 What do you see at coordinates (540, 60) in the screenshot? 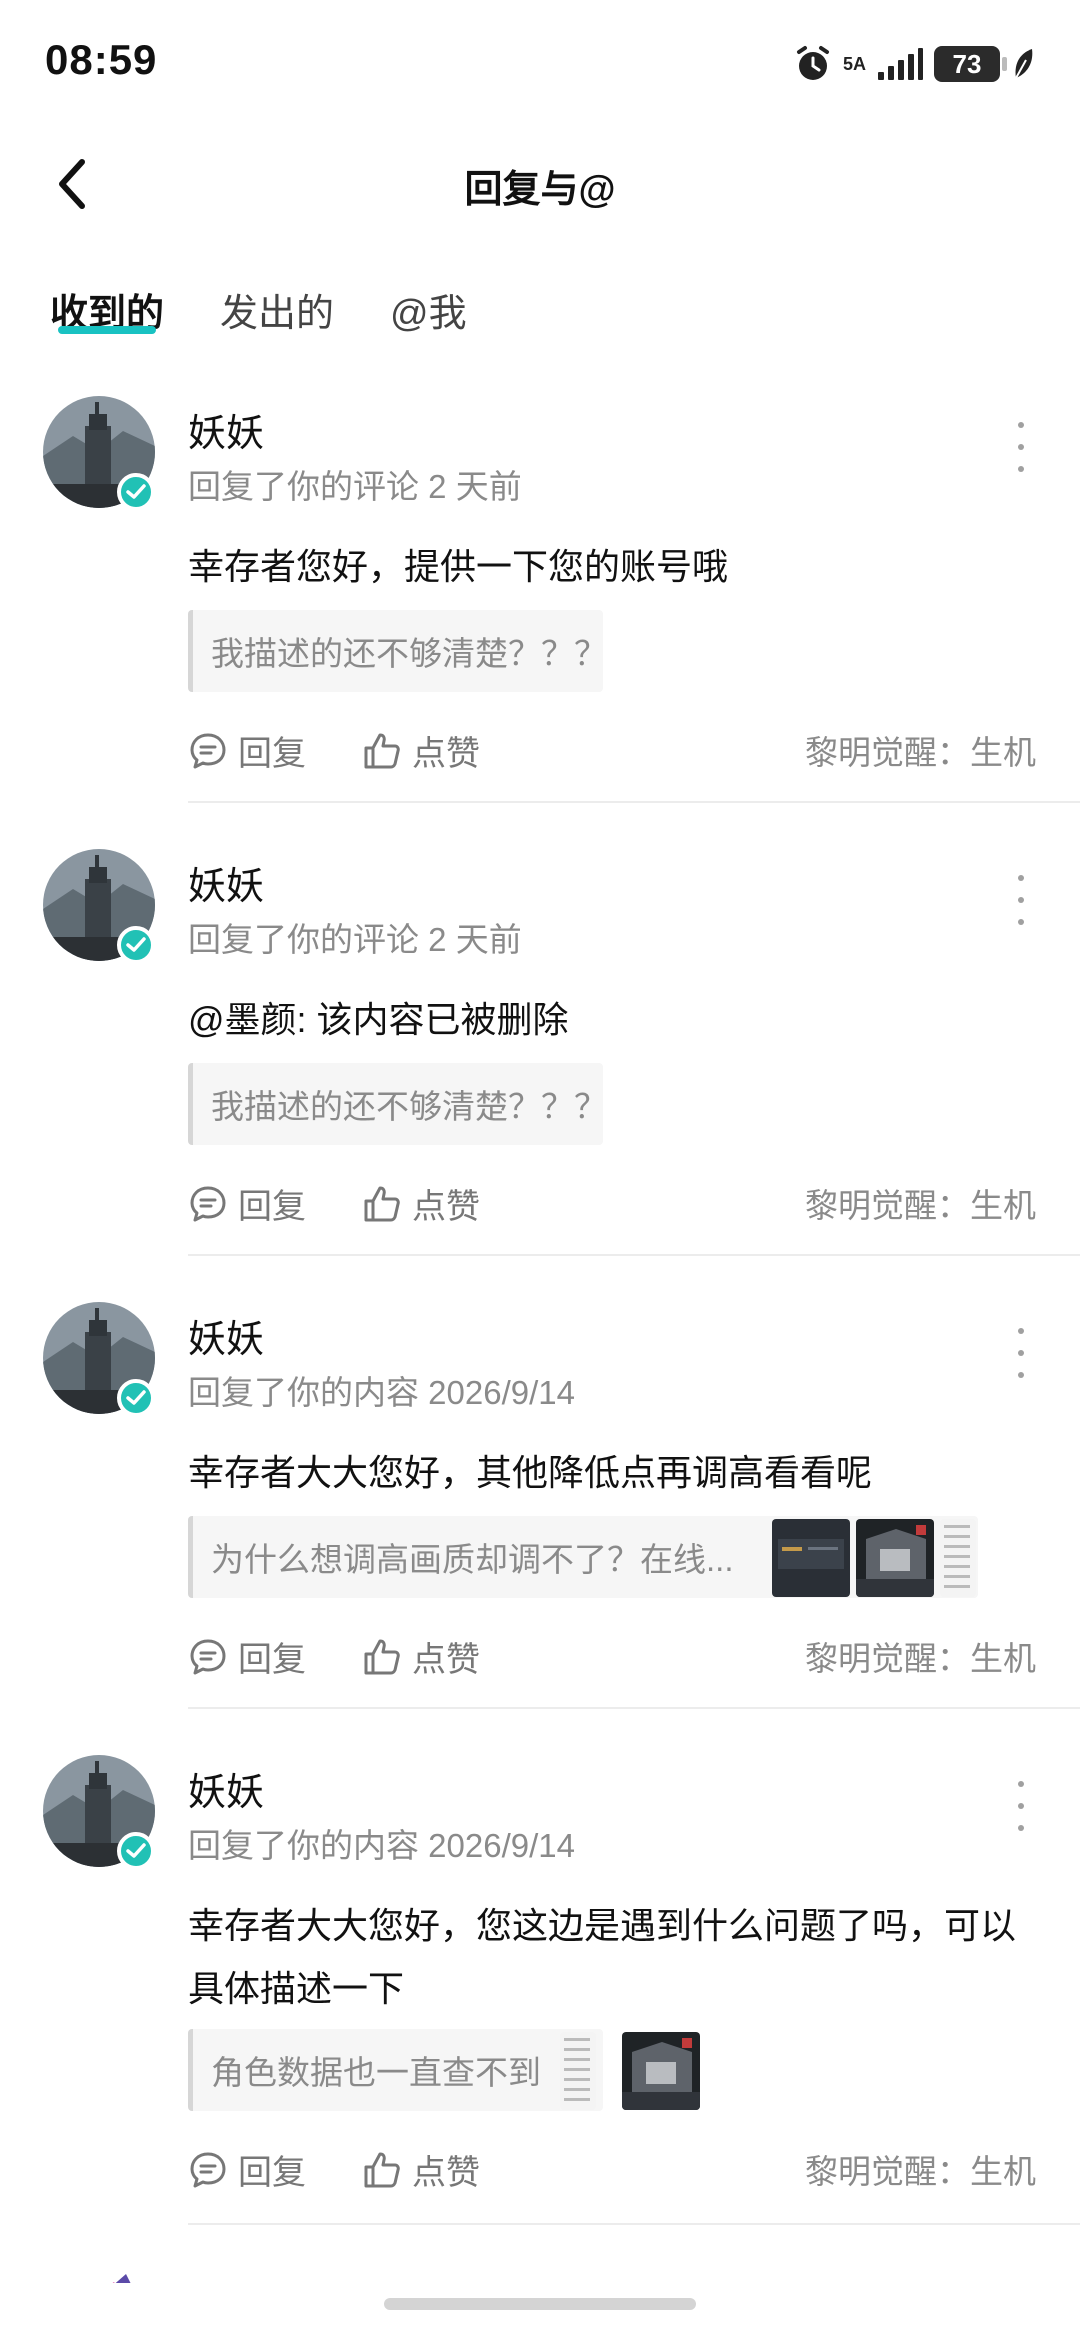
I see `status-bar: 08:59 5A 73` at bounding box center [540, 60].